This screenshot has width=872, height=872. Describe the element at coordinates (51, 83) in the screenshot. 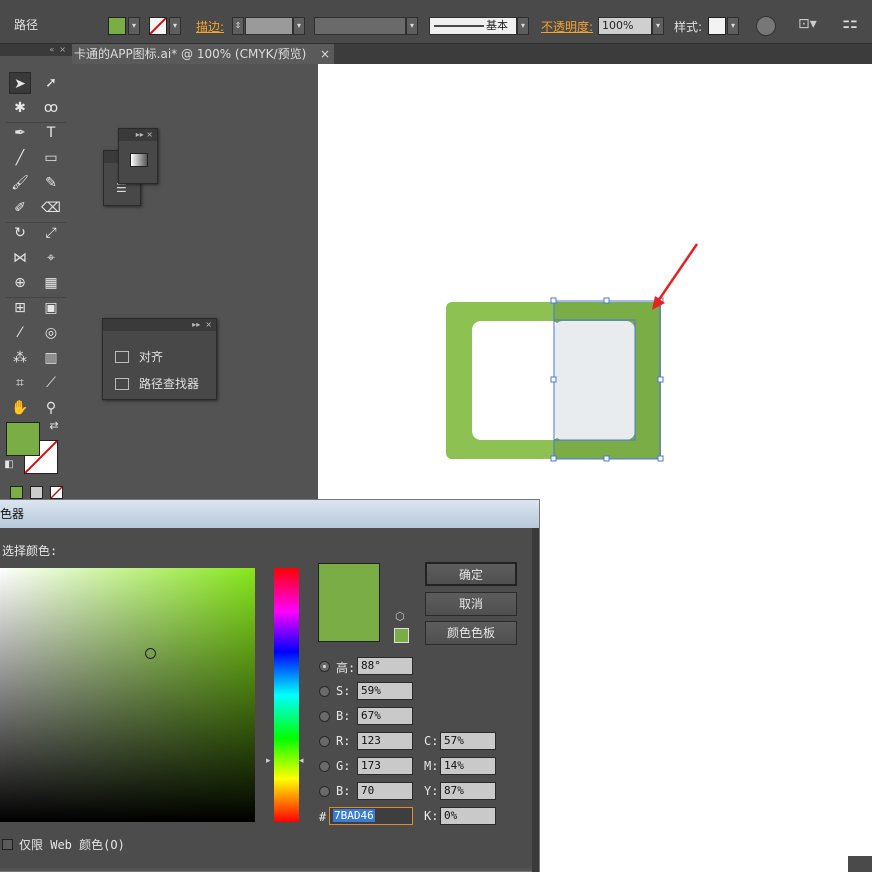

I see `direct-selection-tool-icon: ➚` at that location.